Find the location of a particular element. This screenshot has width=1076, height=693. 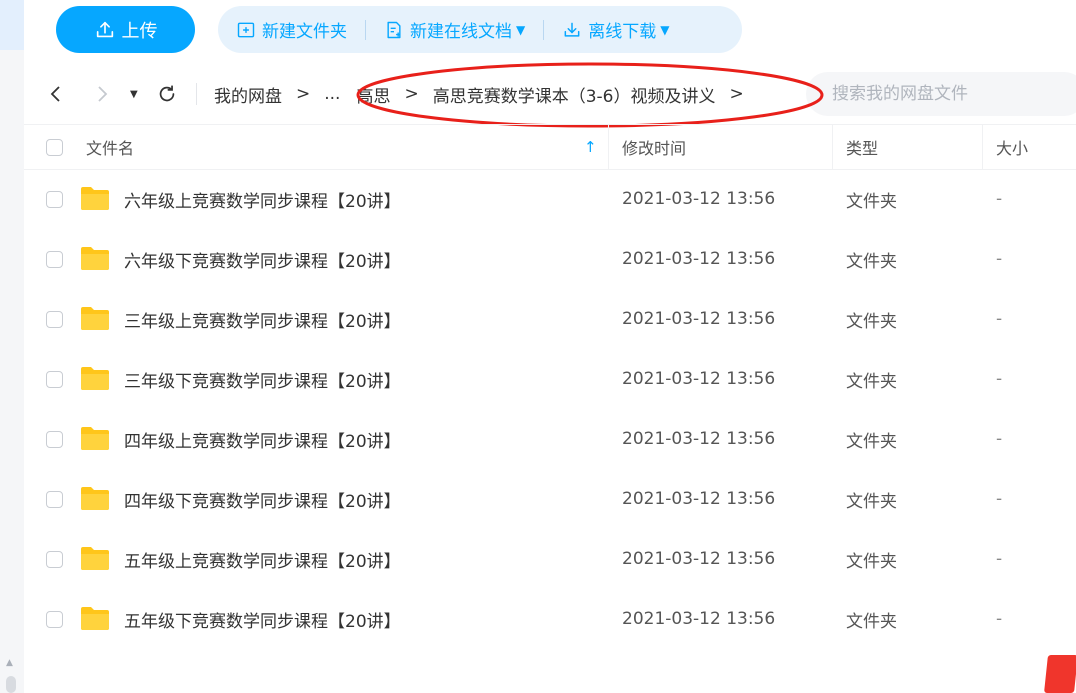

history-dropdown-icon: ▼ is located at coordinates (134, 94).